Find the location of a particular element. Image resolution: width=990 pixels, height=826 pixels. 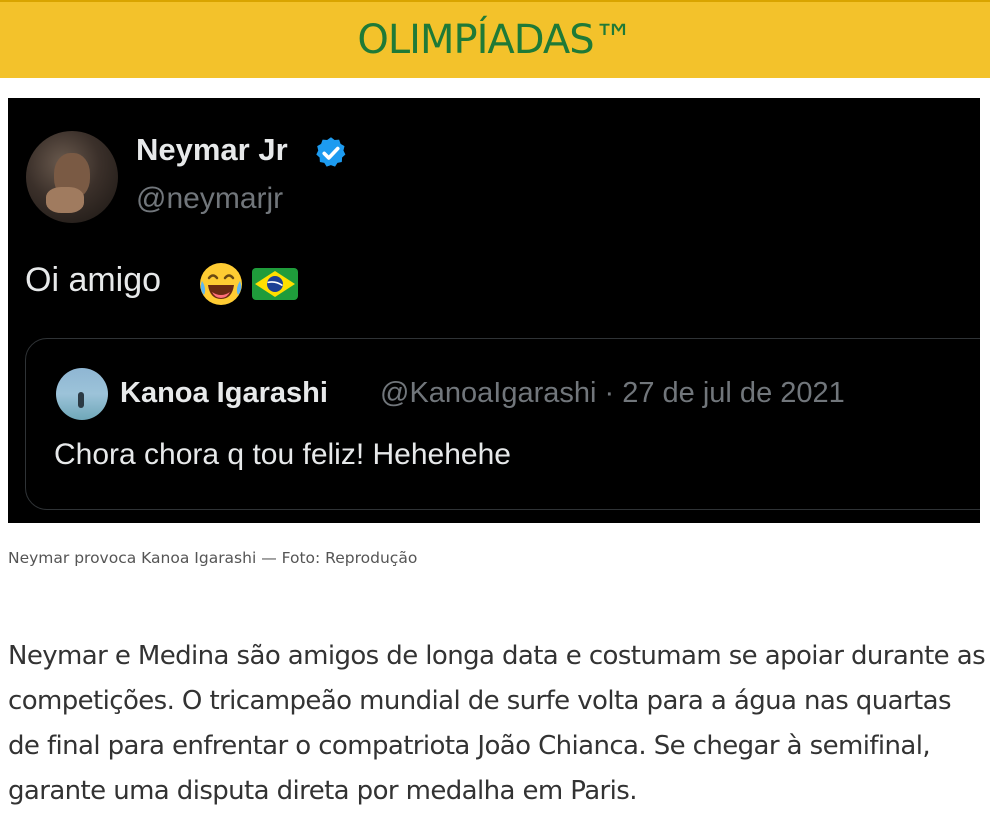

section-header: OLIMPÍADAS™ is located at coordinates (495, 39).